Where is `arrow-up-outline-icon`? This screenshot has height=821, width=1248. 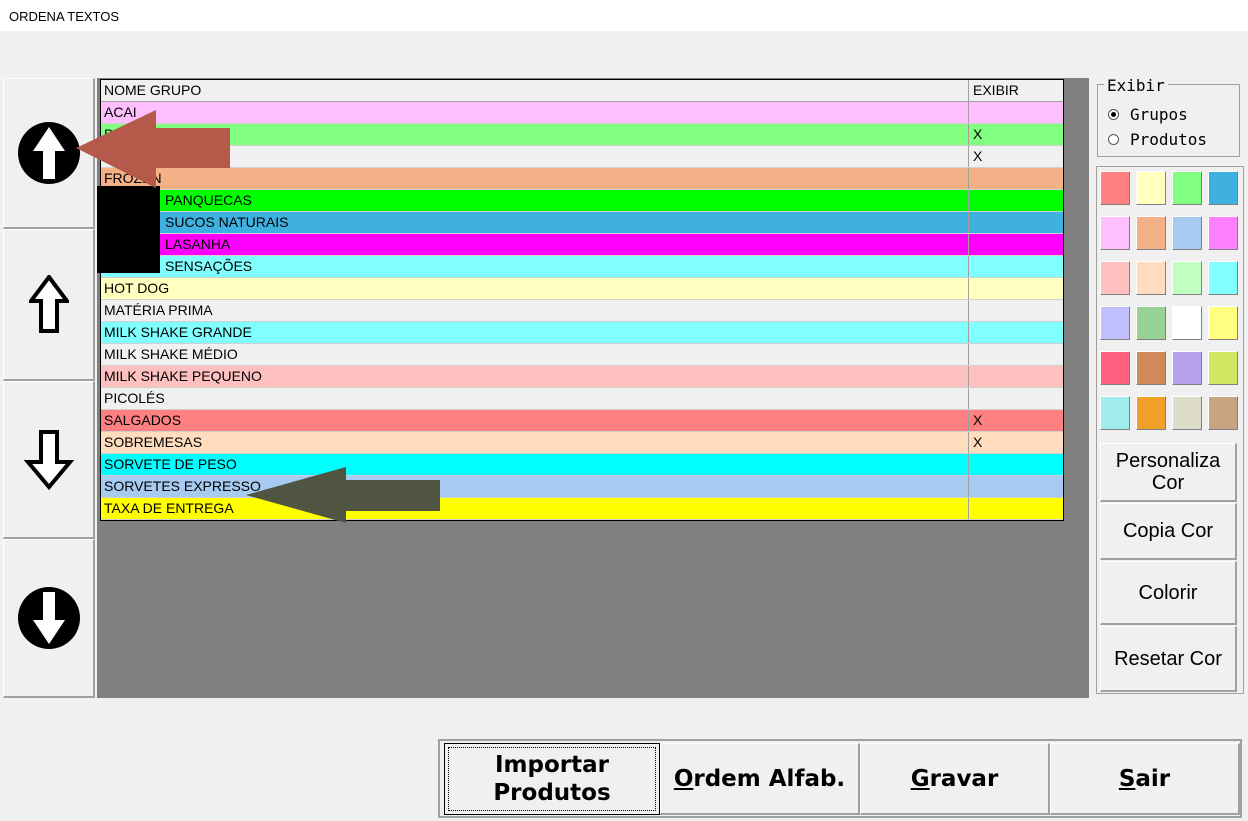 arrow-up-outline-icon is located at coordinates (48, 303).